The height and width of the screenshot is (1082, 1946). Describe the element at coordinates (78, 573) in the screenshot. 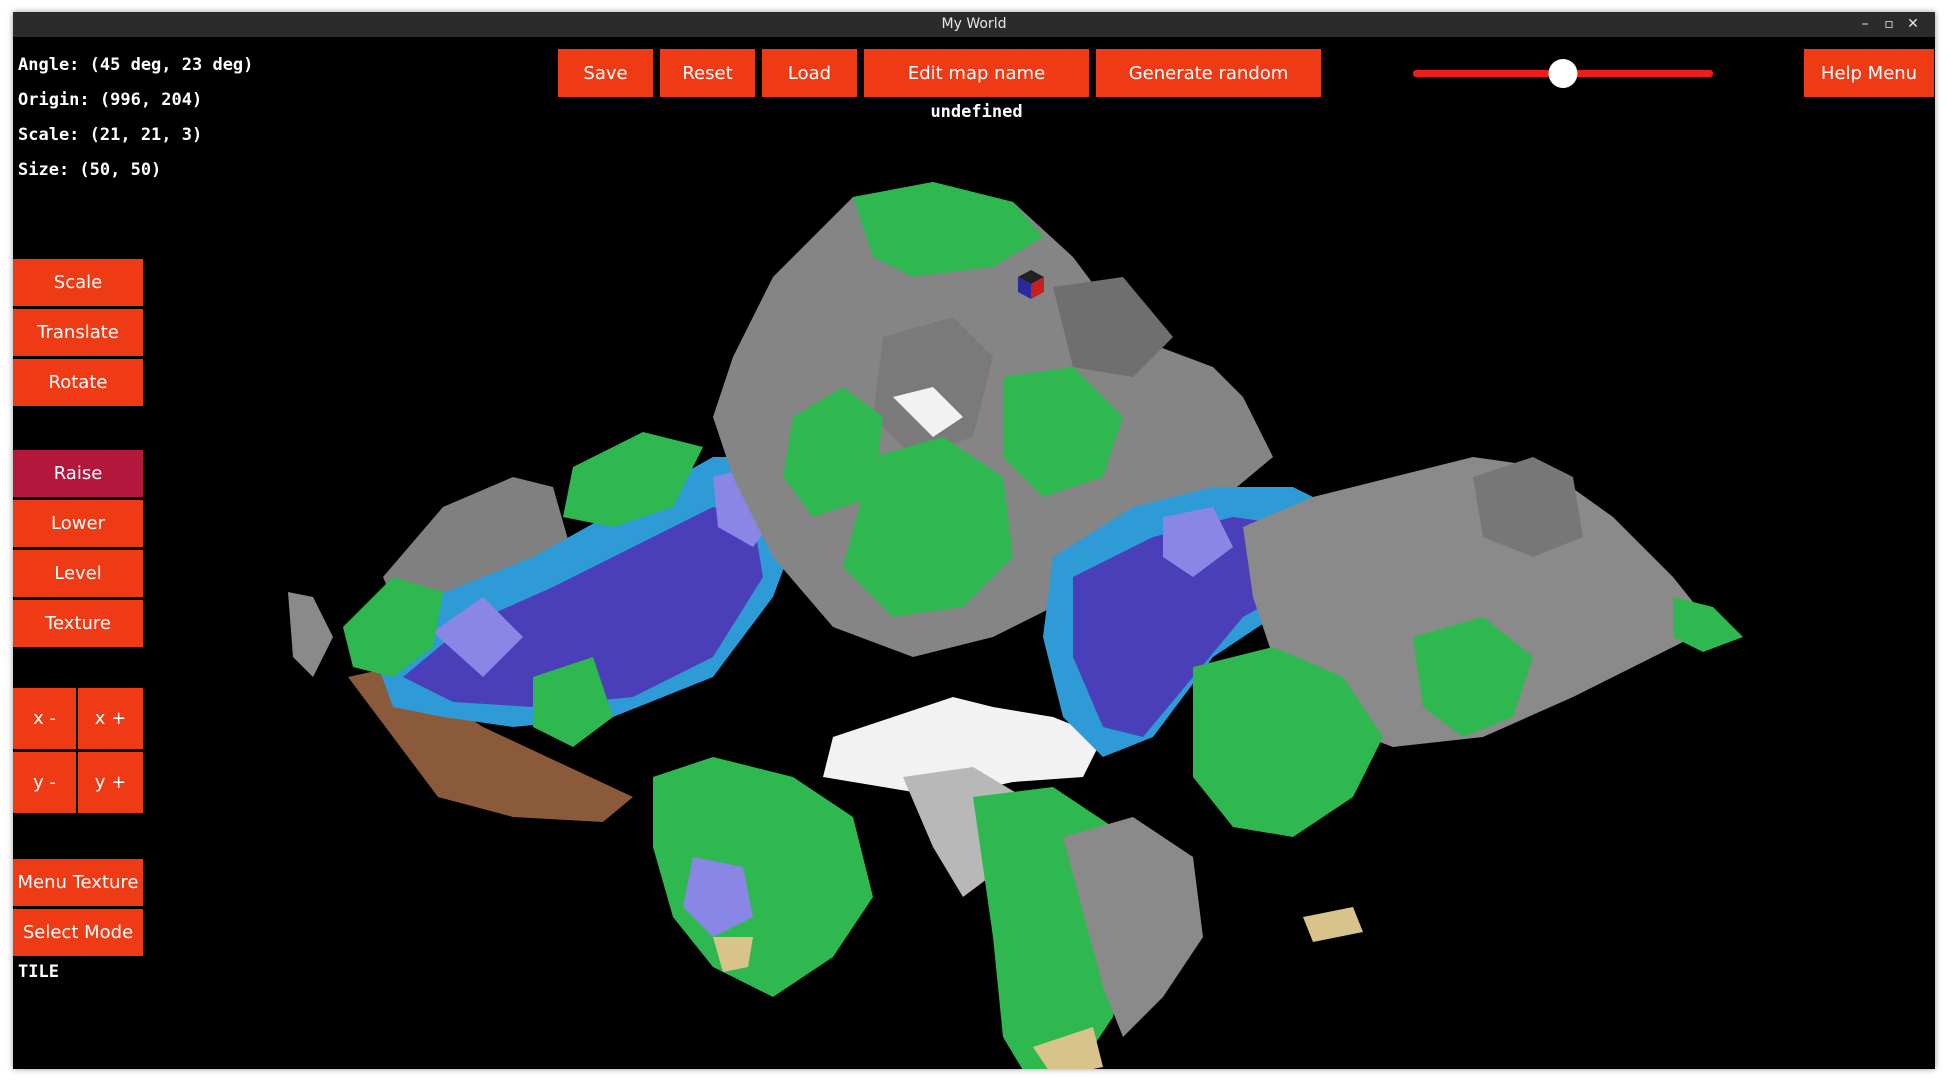

I see `level-button: Level` at that location.